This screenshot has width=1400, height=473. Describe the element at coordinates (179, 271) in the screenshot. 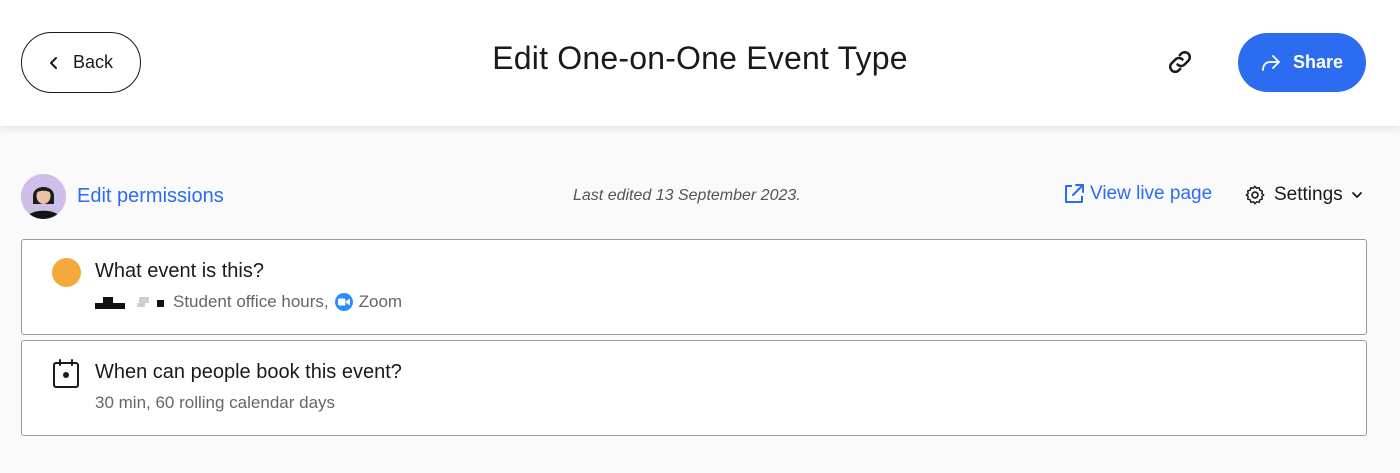

I see `event-details-title: What event is this?` at that location.